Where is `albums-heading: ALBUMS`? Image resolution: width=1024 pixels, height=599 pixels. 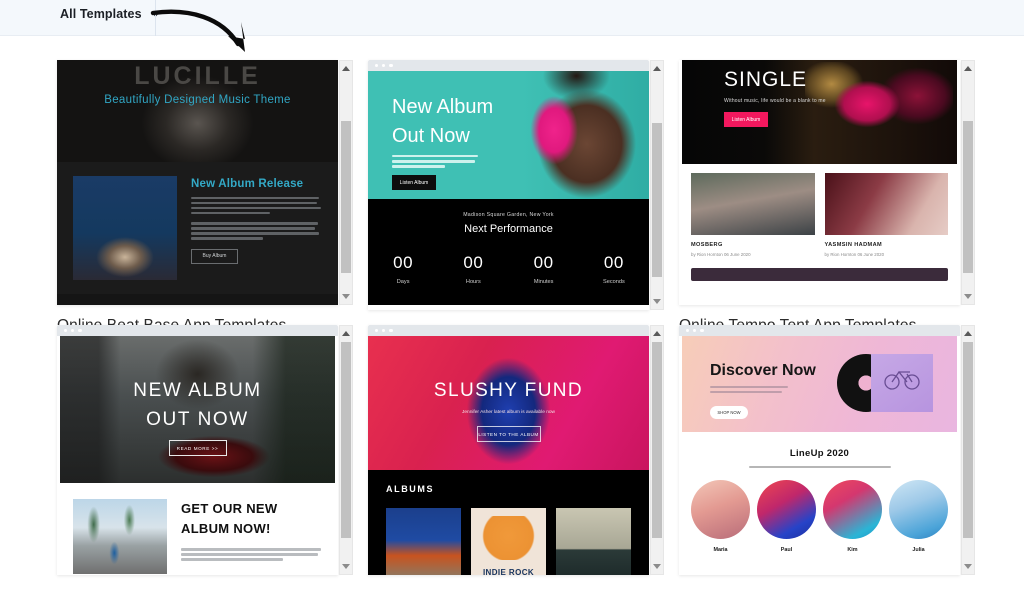
albums-heading: ALBUMS is located at coordinates (410, 489).